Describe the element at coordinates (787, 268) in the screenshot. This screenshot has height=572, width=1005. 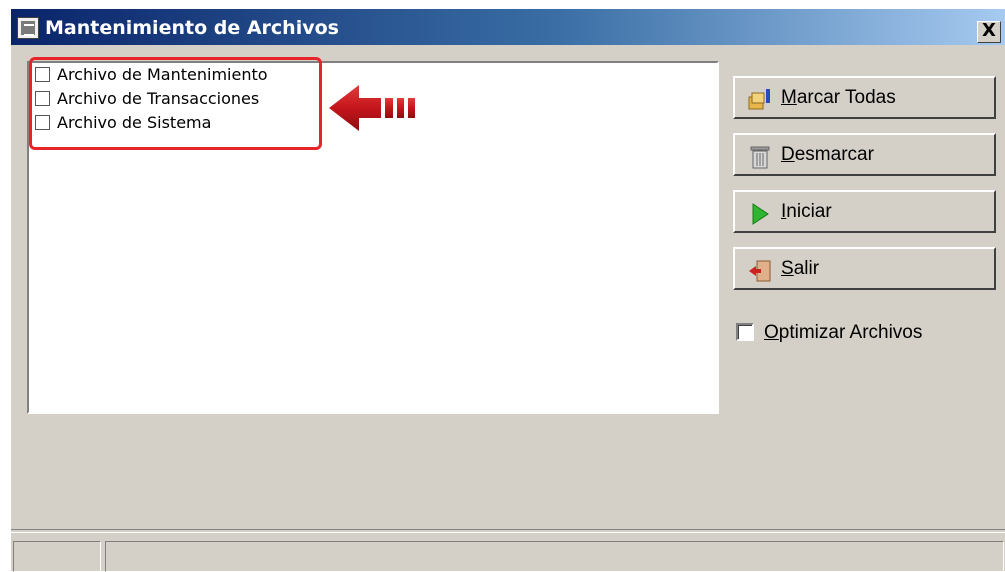
I see `exit-hotkey: S` at that location.